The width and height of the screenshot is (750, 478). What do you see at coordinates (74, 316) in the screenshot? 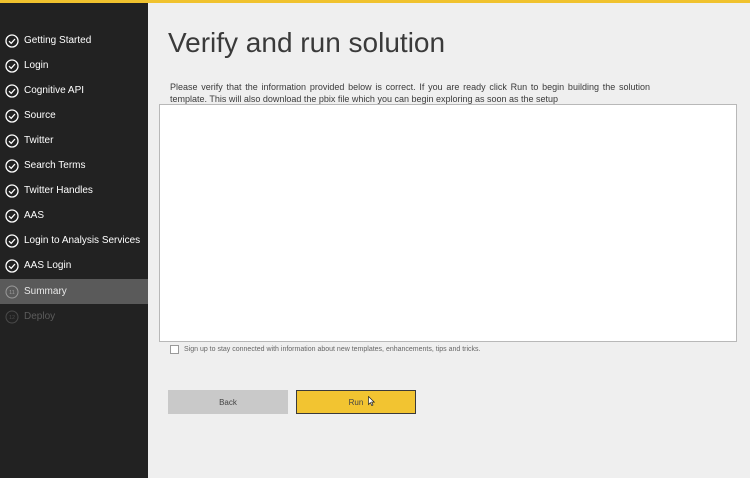
I see `sidebar-item-deploy: 12 Deploy` at bounding box center [74, 316].